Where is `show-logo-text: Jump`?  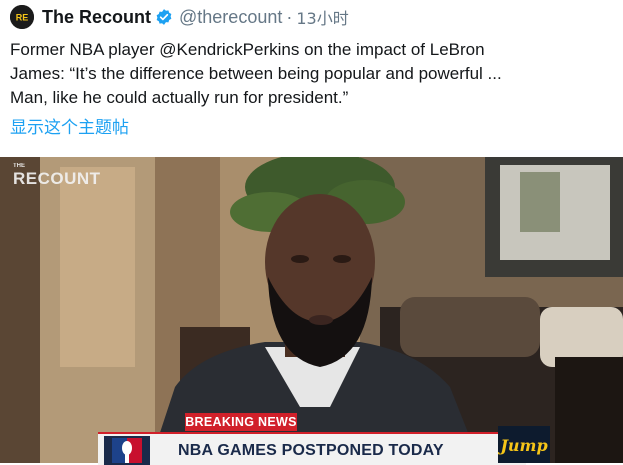
show-logo-text: Jump is located at coordinates (523, 445).